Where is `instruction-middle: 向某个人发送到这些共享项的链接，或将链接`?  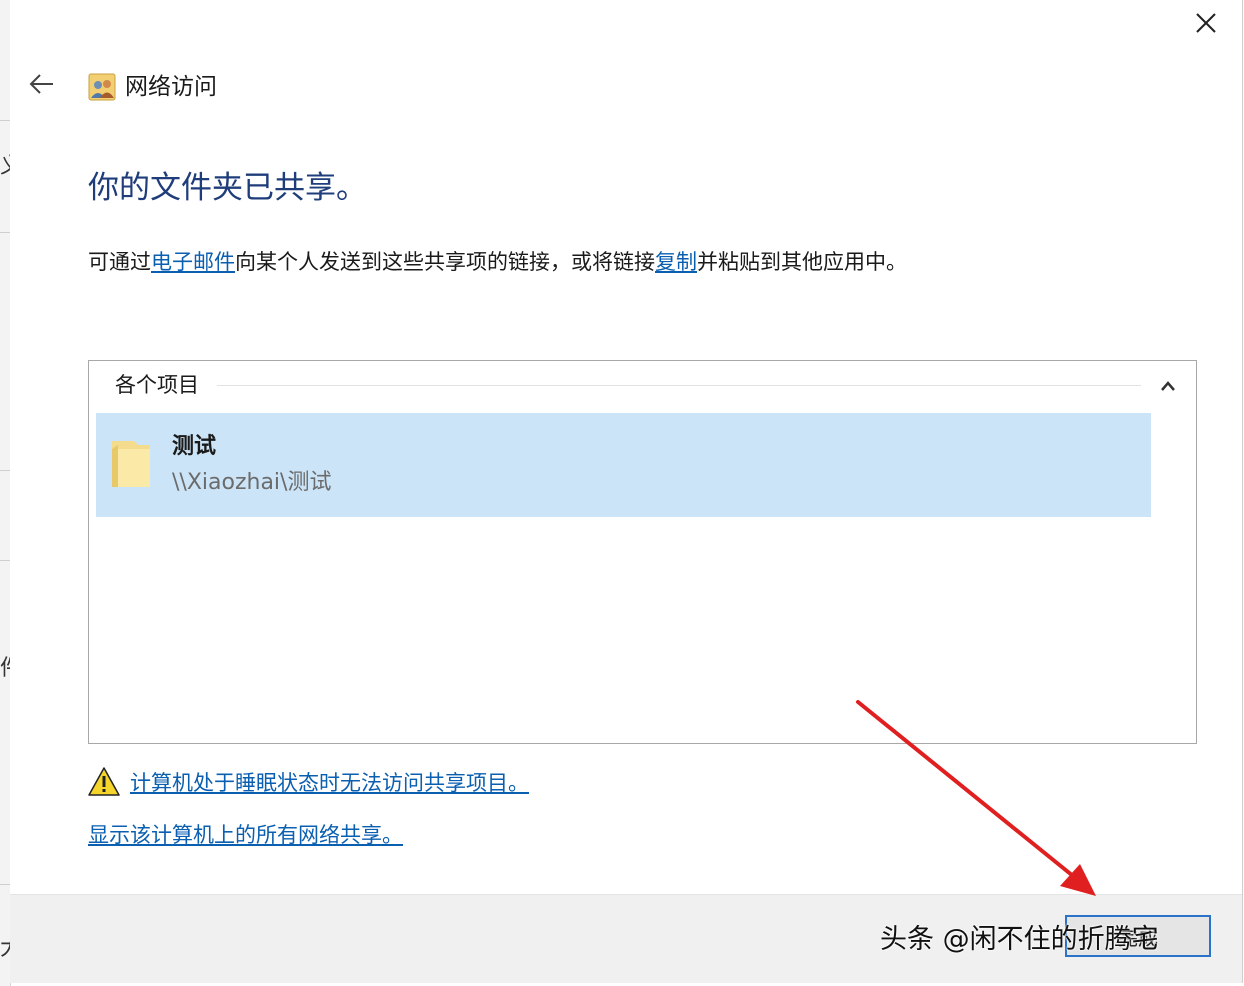 instruction-middle: 向某个人发送到这些共享项的链接，或将链接 is located at coordinates (445, 262).